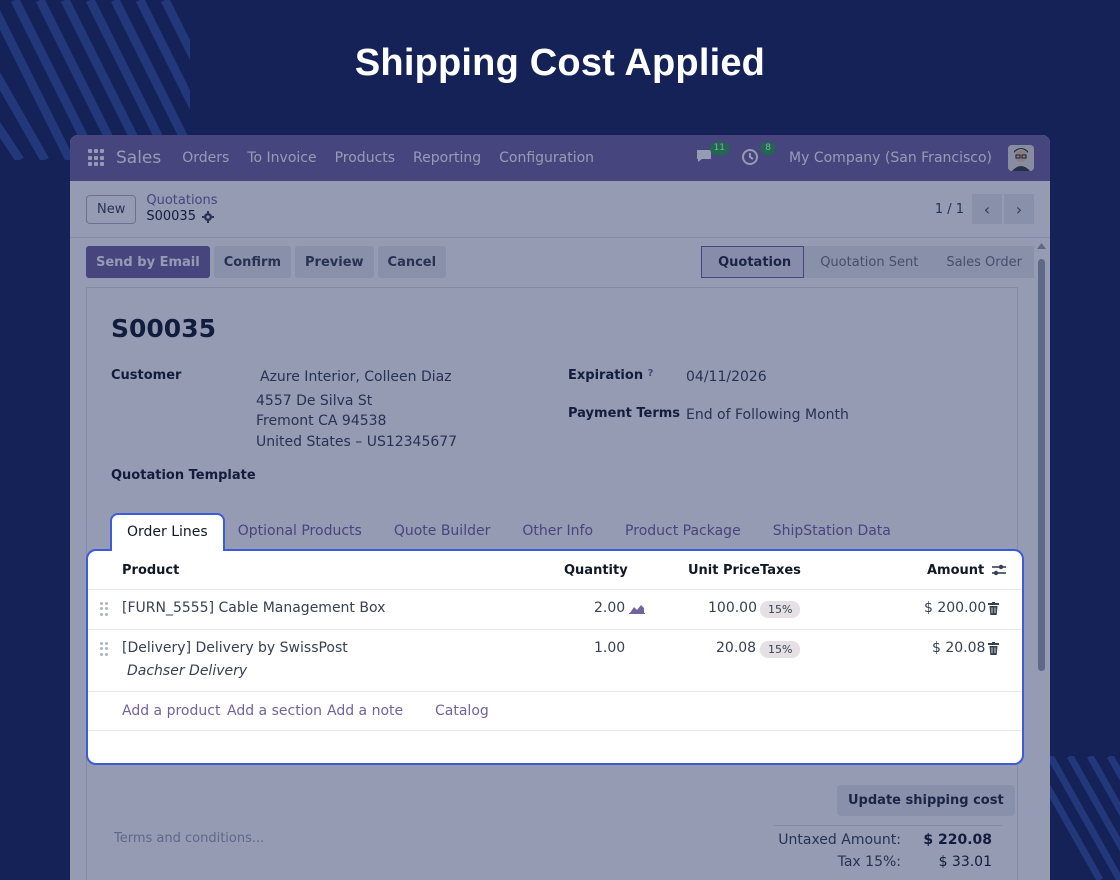  I want to click on line-quantity: 1.00, so click(609, 648).